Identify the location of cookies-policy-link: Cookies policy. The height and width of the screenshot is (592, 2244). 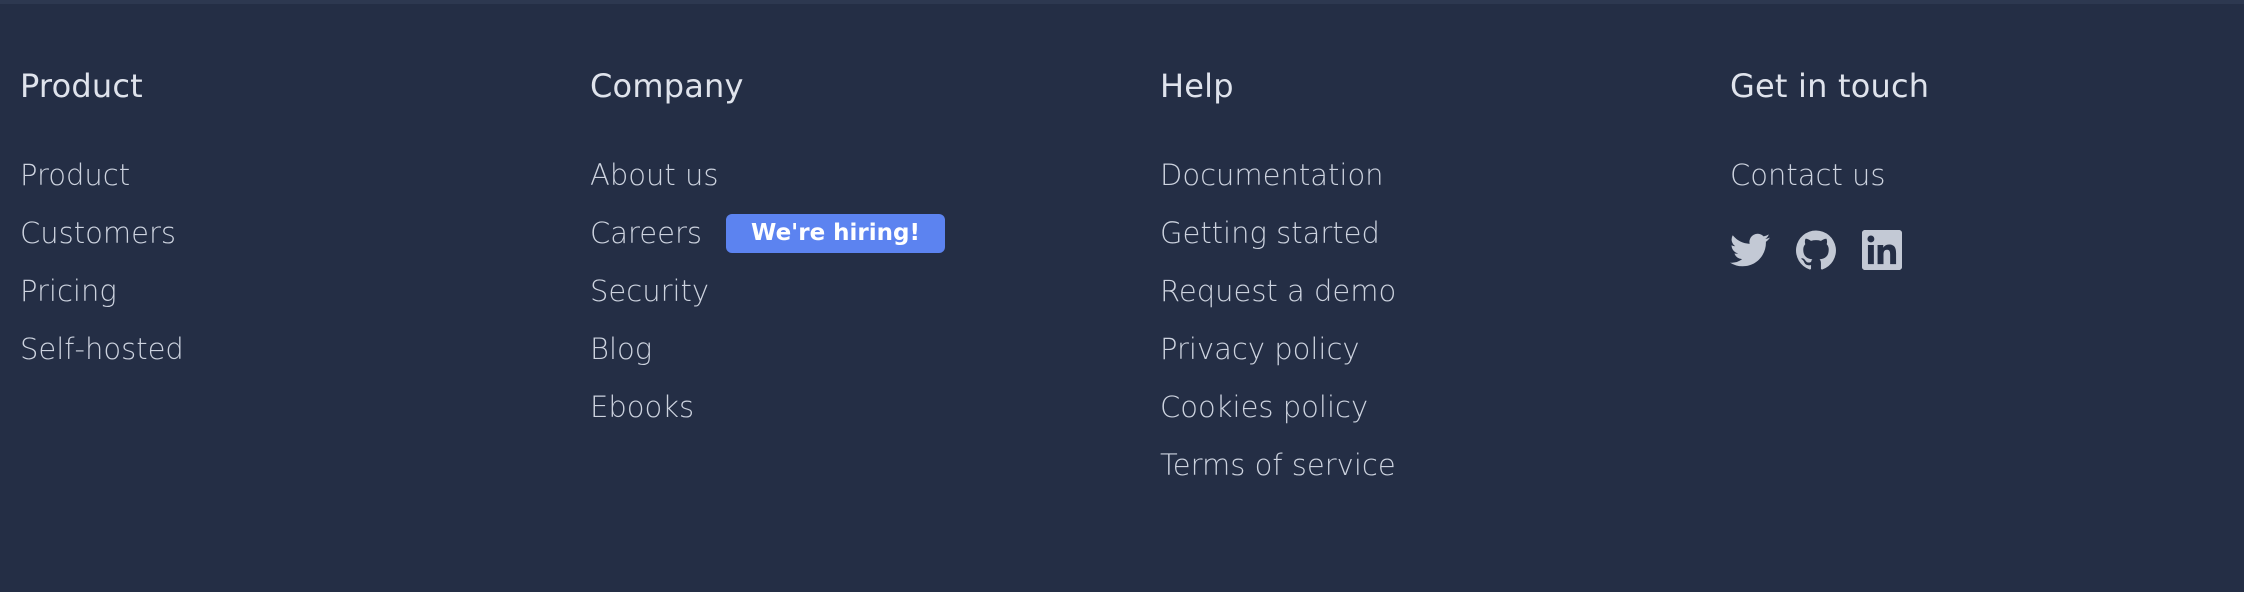
(1264, 407).